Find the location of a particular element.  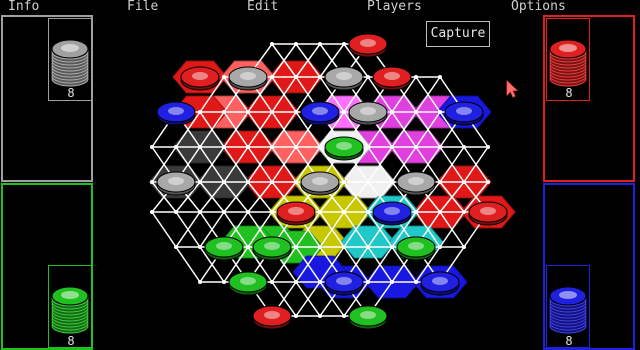

capture-button: Capture is located at coordinates (458, 34).